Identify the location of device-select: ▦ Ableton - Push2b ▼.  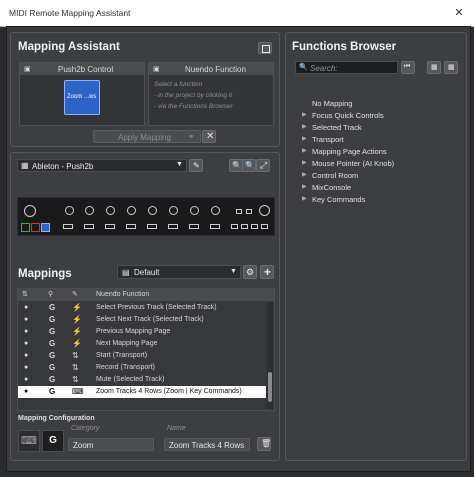
(102, 165).